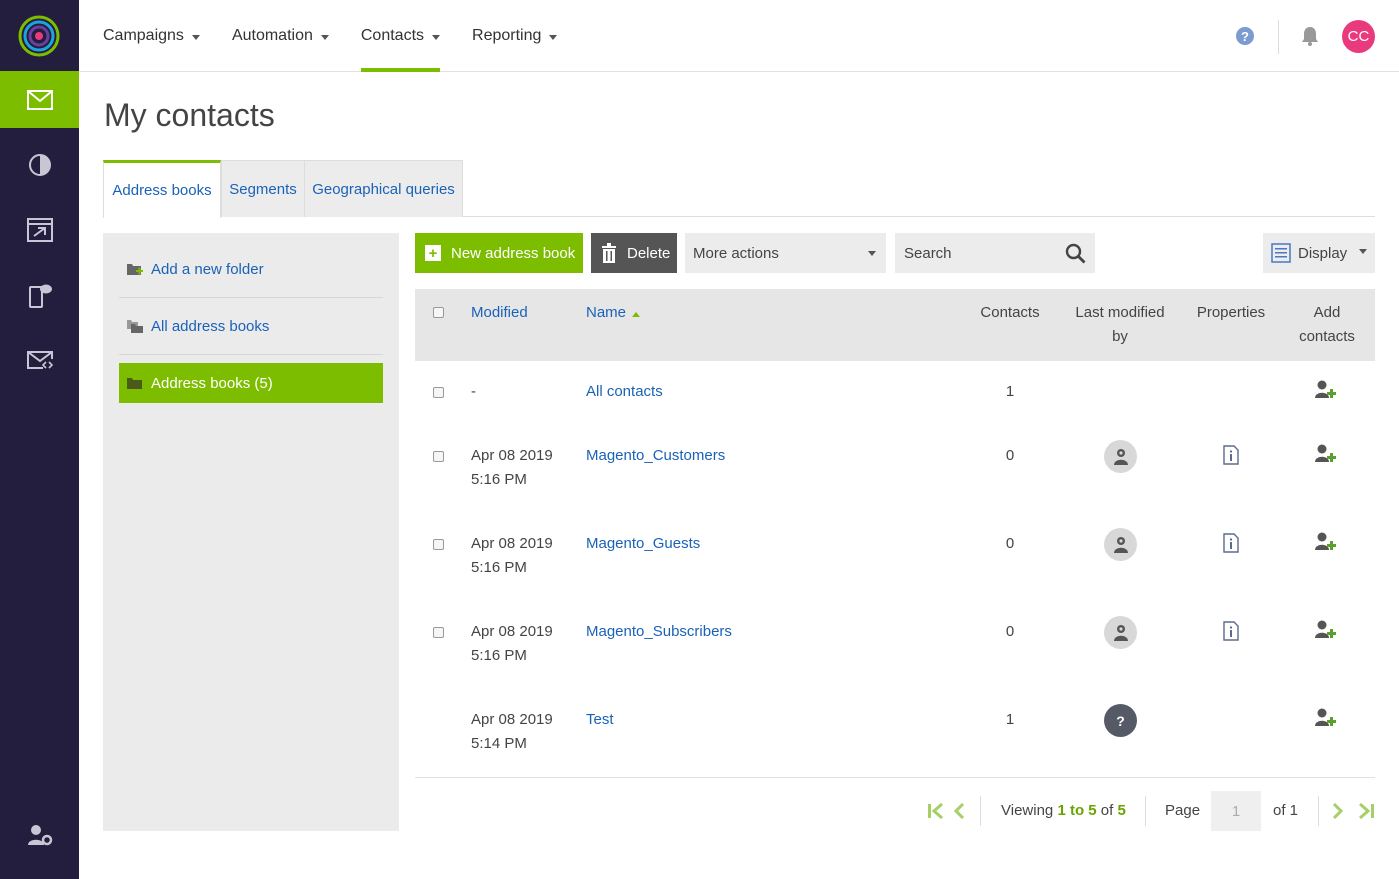 The image size is (1399, 879). Describe the element at coordinates (189, 115) in the screenshot. I see `page-title: My contacts` at that location.